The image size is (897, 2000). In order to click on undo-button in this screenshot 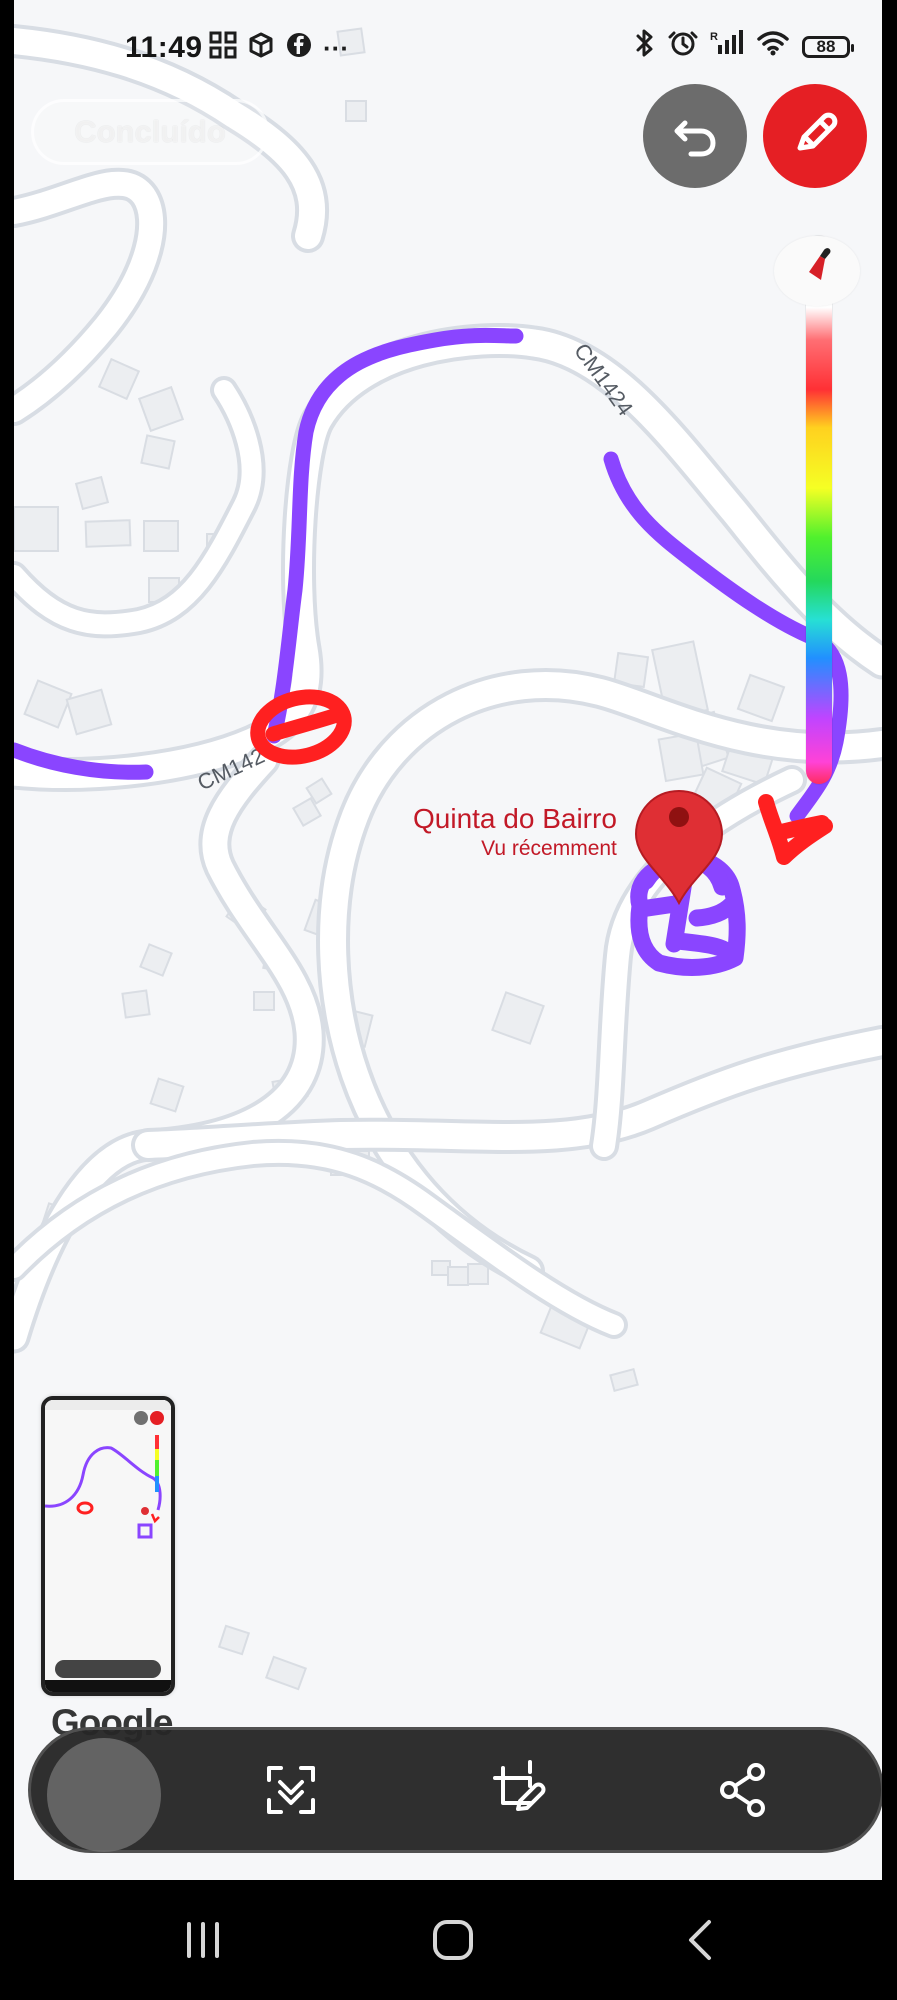, I will do `click(695, 136)`.